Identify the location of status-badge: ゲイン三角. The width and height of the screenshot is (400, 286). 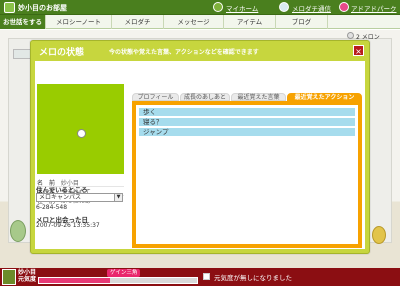
(124, 273).